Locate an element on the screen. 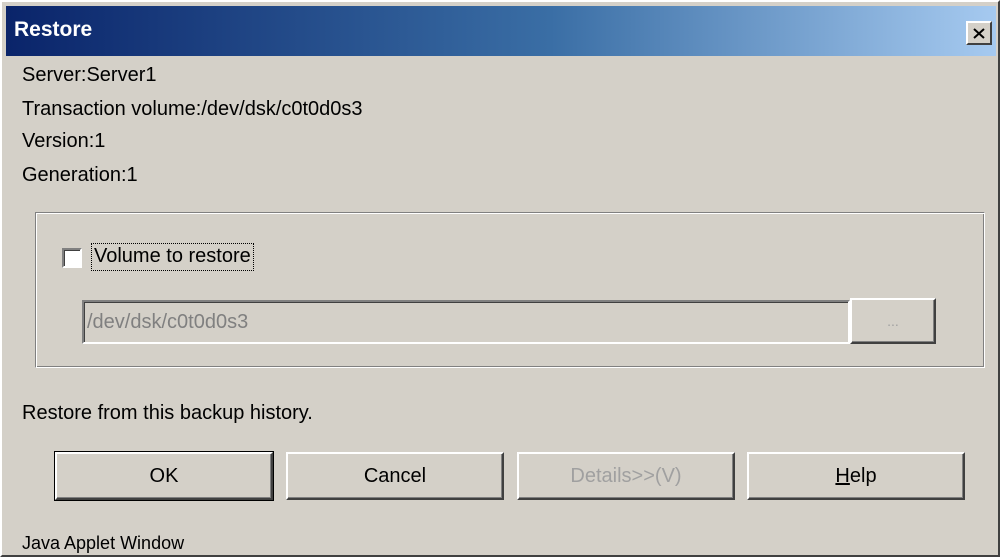  transaction-volume-info: Transaction volume:/dev/dsk/c0t0d0s3 is located at coordinates (192, 109).